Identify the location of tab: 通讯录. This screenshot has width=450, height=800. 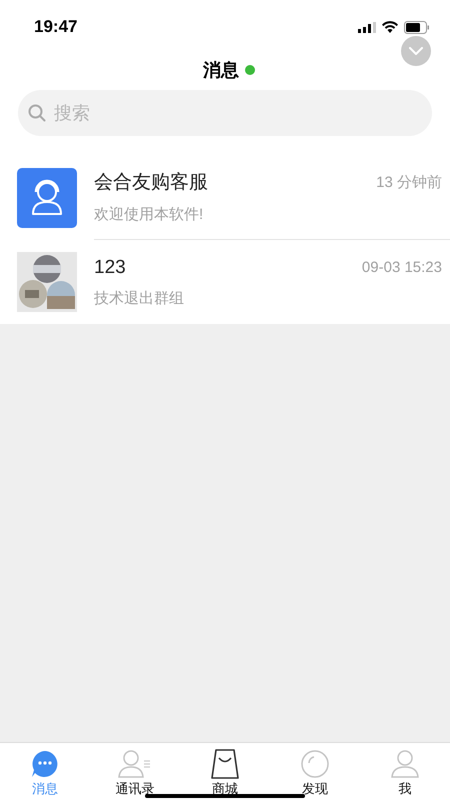
(135, 771).